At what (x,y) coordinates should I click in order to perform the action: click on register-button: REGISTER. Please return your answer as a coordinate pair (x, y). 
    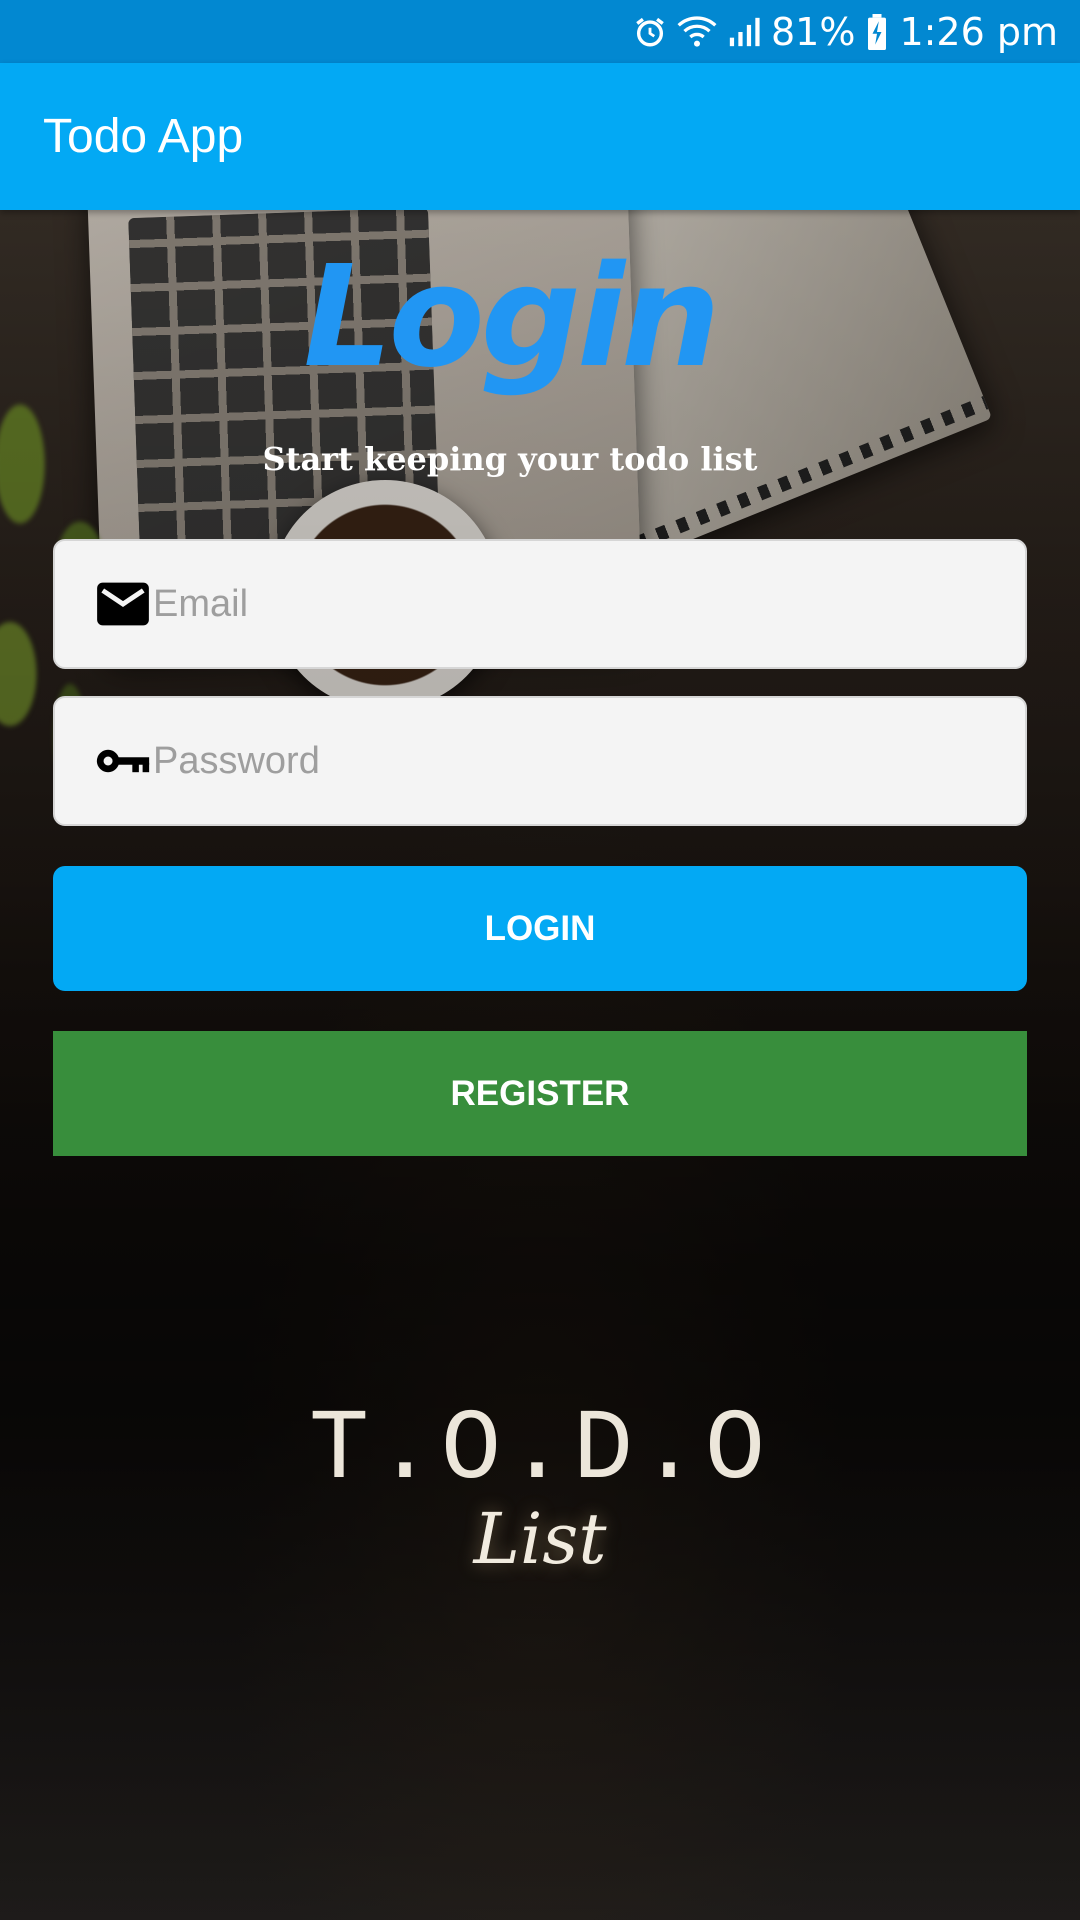
    Looking at the image, I should click on (540, 1093).